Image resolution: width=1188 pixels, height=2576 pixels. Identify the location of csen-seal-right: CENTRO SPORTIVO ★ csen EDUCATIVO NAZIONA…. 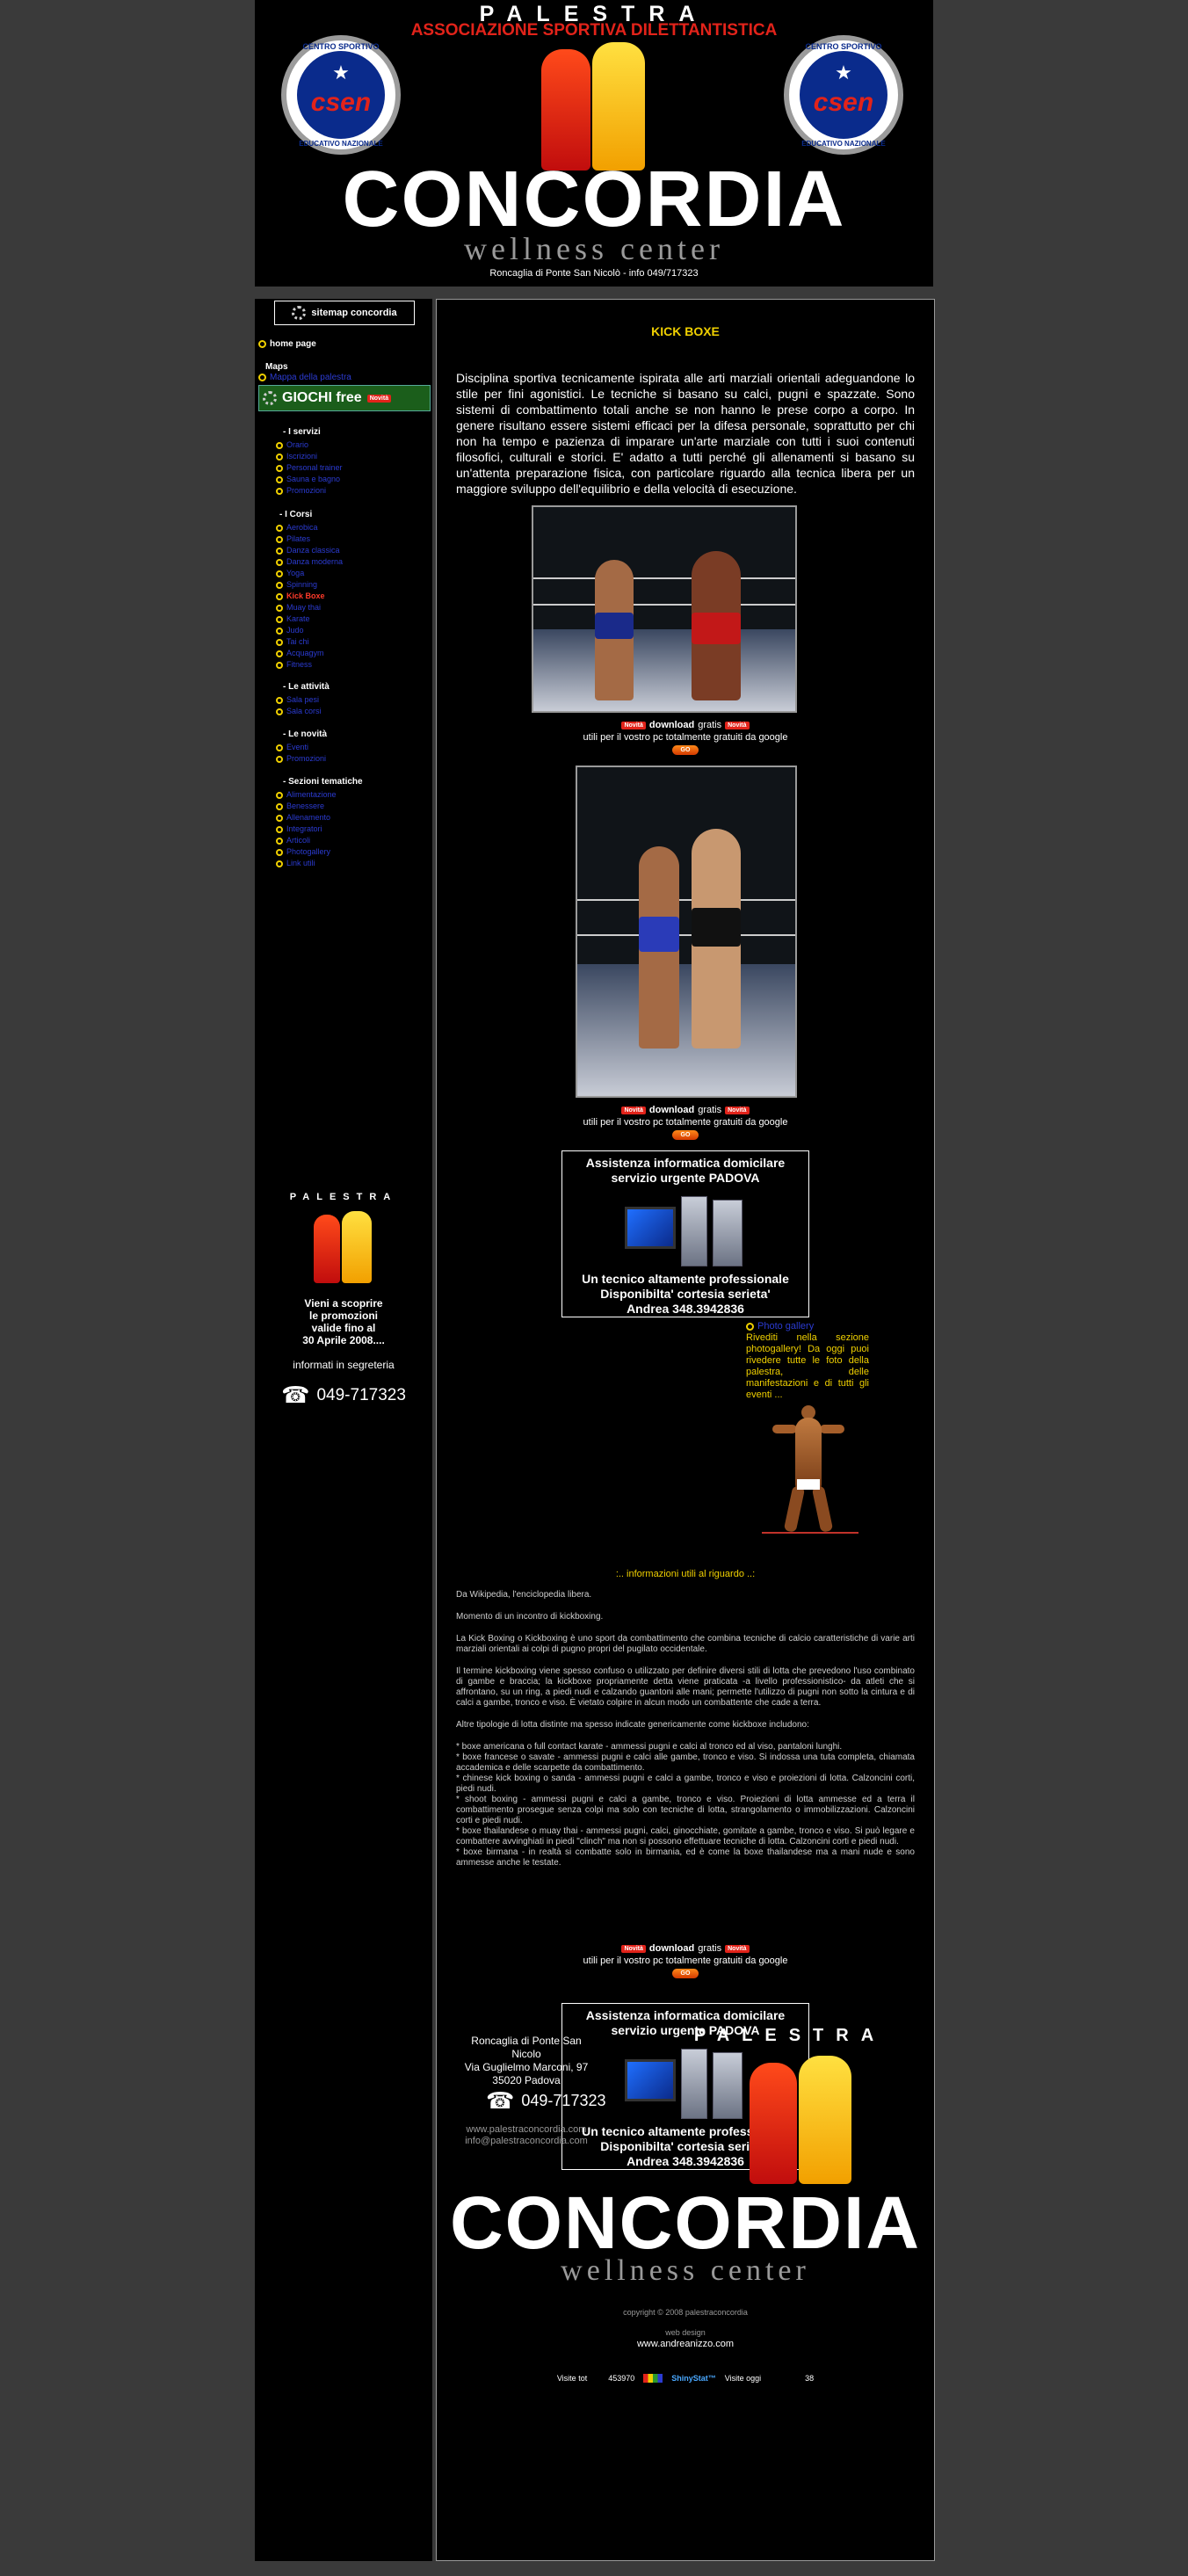
(843, 95).